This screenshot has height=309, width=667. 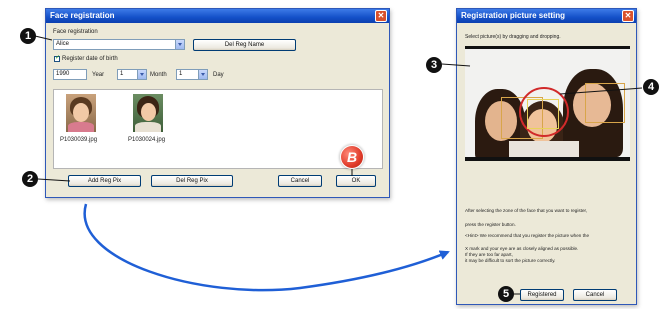 I want to click on registered-pictures-panel: P1030039.jpg P1030024.jpg, so click(x=218, y=129).